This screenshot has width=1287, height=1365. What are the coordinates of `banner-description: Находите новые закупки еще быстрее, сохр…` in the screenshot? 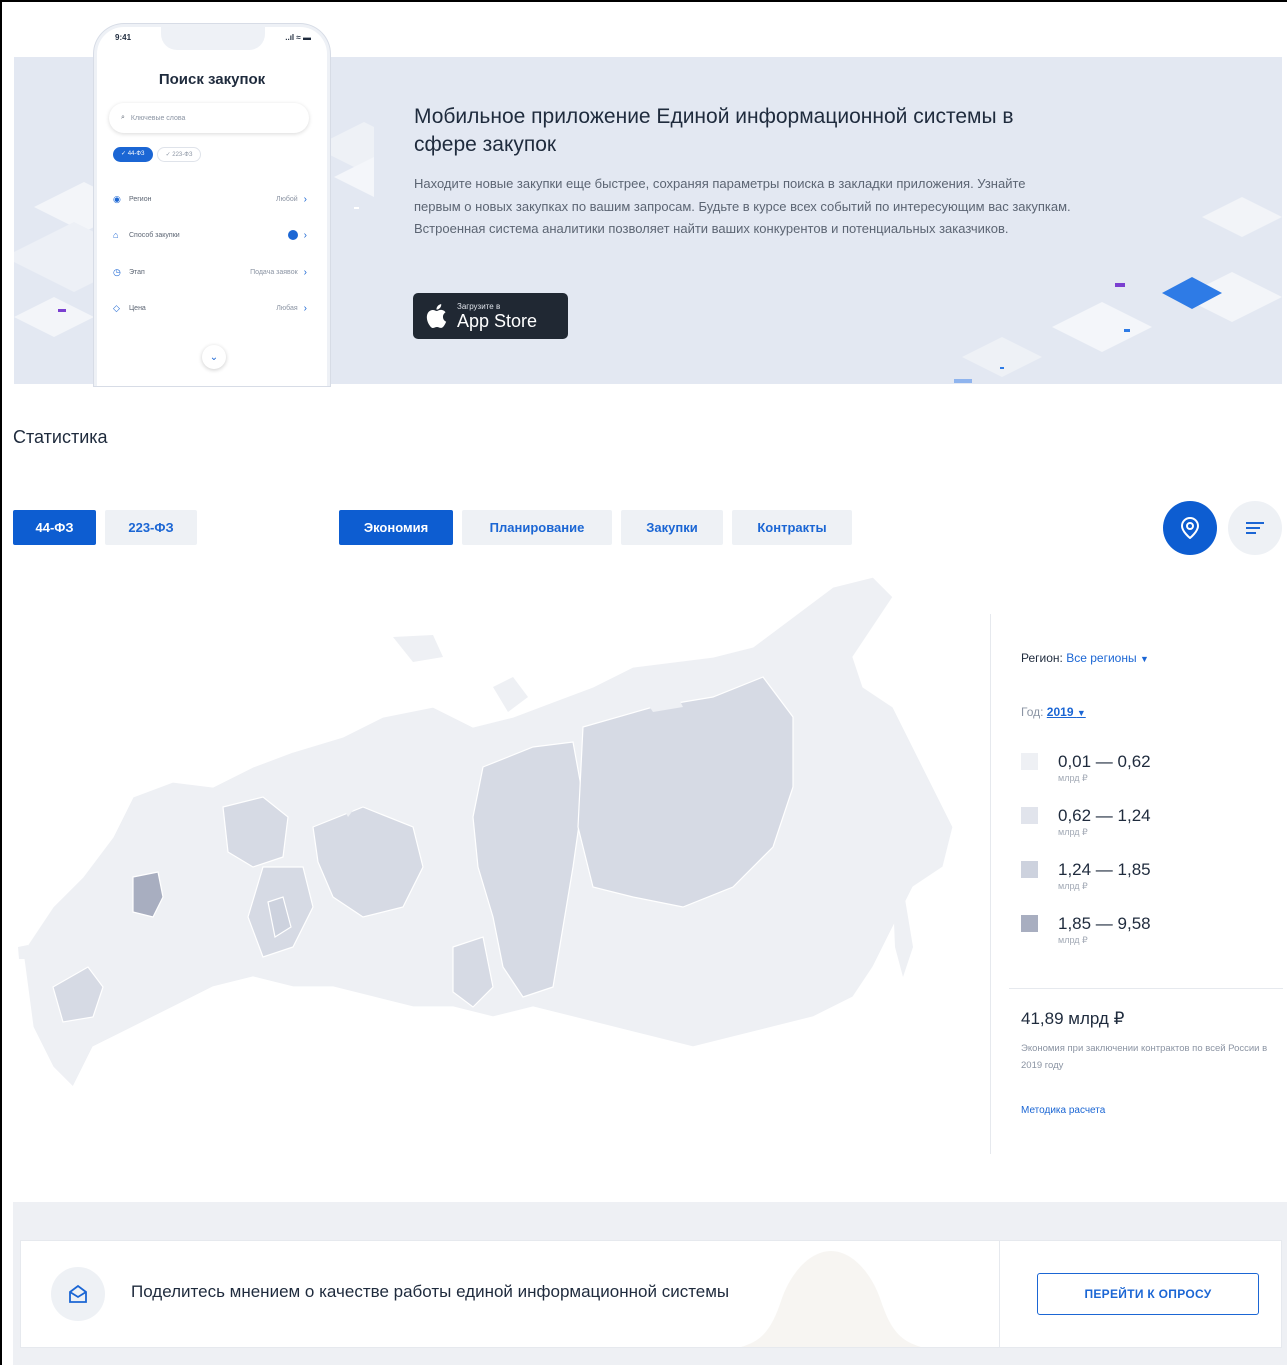 It's located at (742, 206).